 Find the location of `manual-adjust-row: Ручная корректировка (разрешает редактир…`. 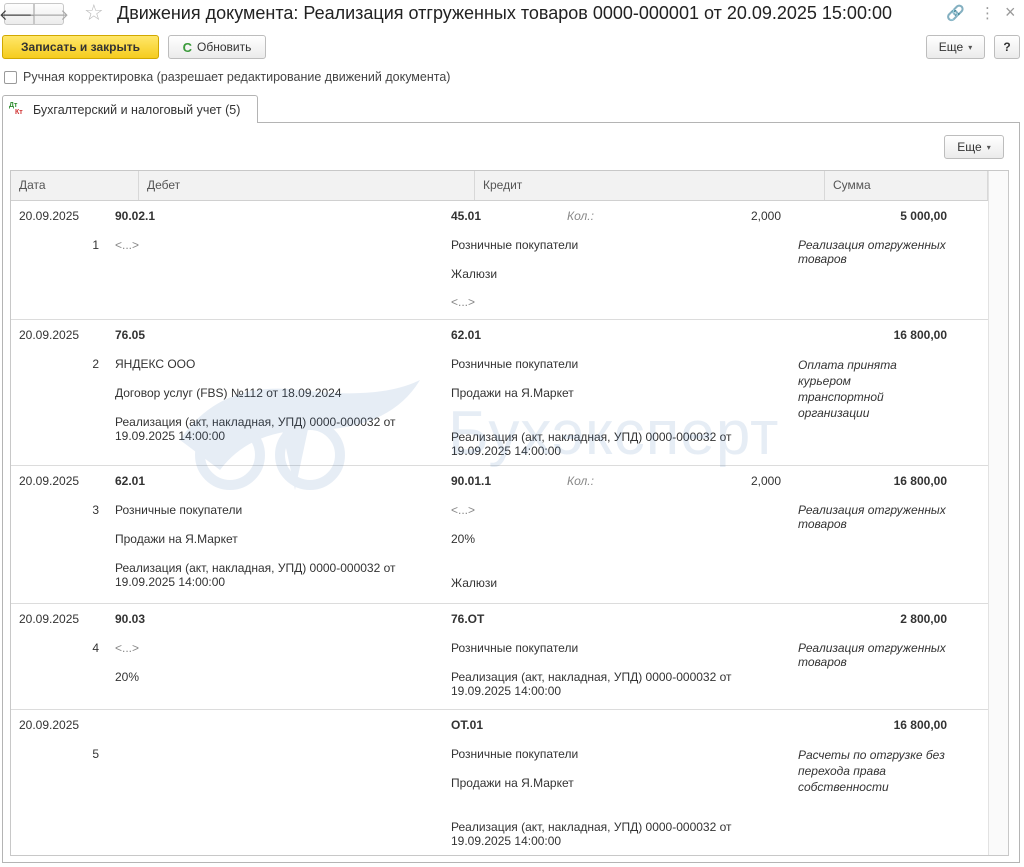

manual-adjust-row: Ручная корректировка (разрешает редактир… is located at coordinates (227, 77).